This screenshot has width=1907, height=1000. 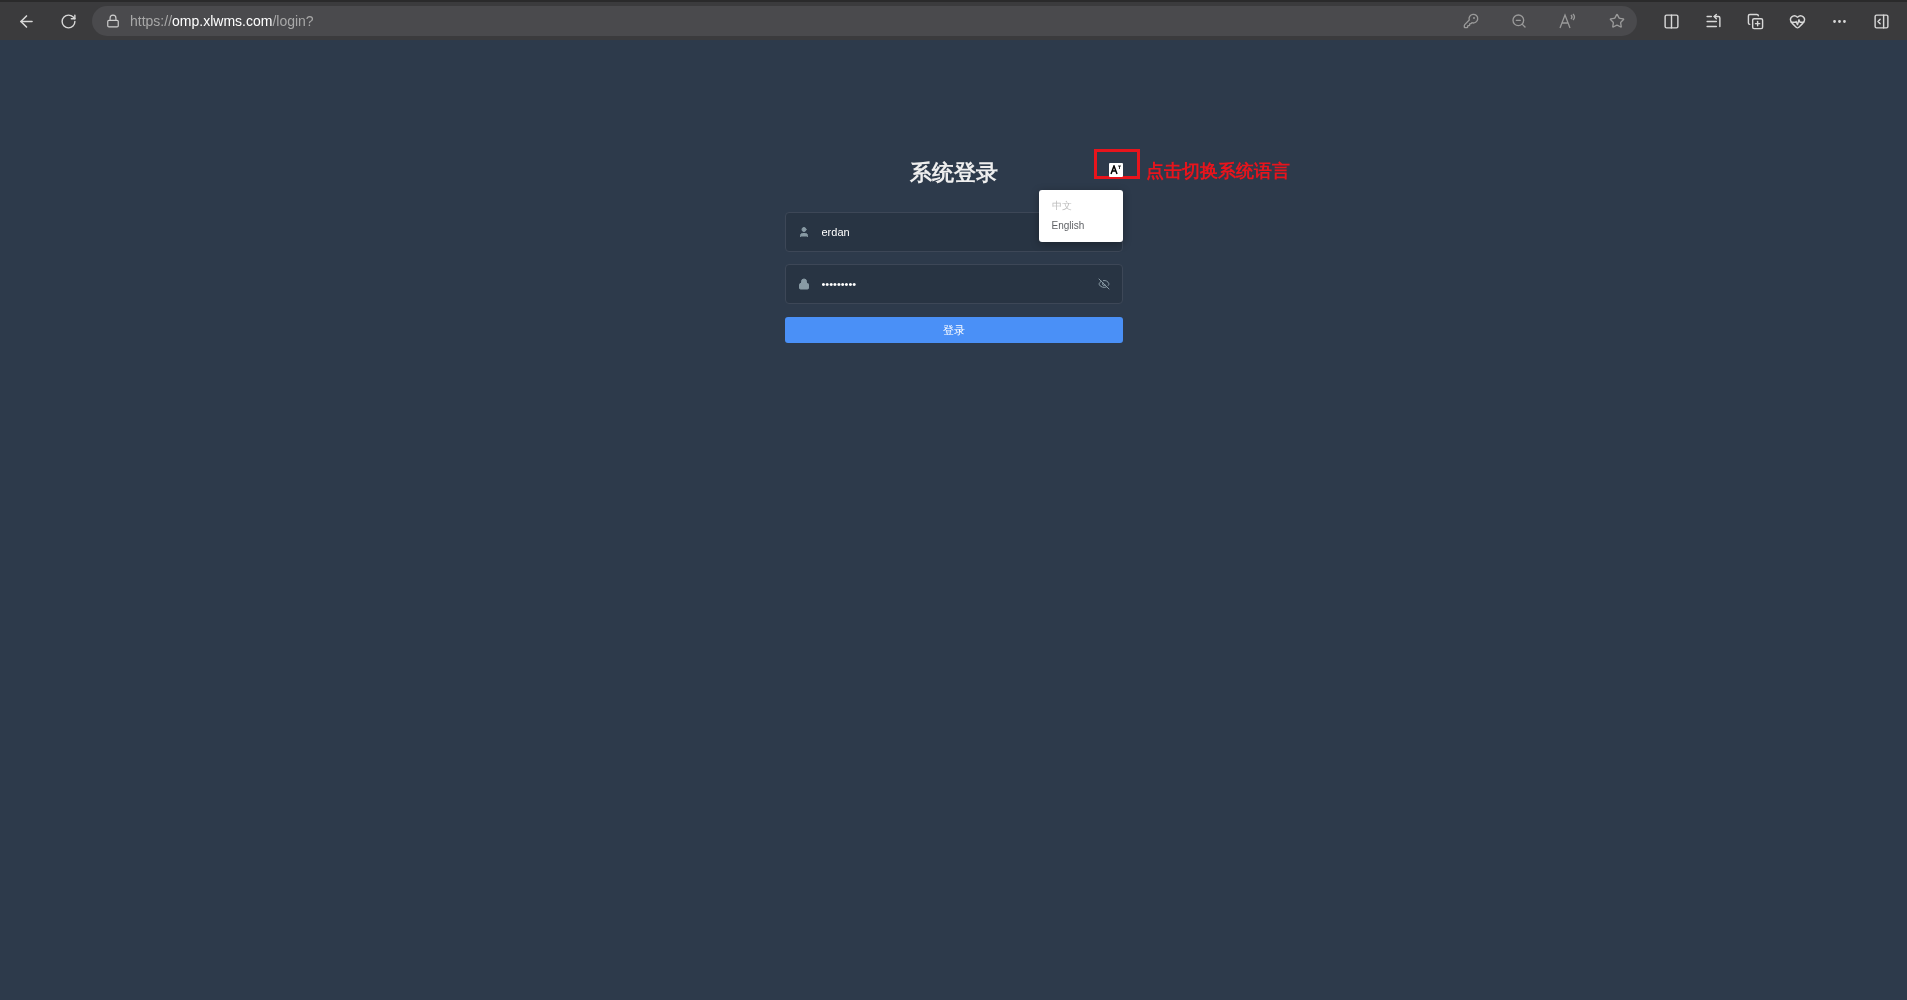 What do you see at coordinates (953, 172) in the screenshot?
I see `login-title: 系统登录` at bounding box center [953, 172].